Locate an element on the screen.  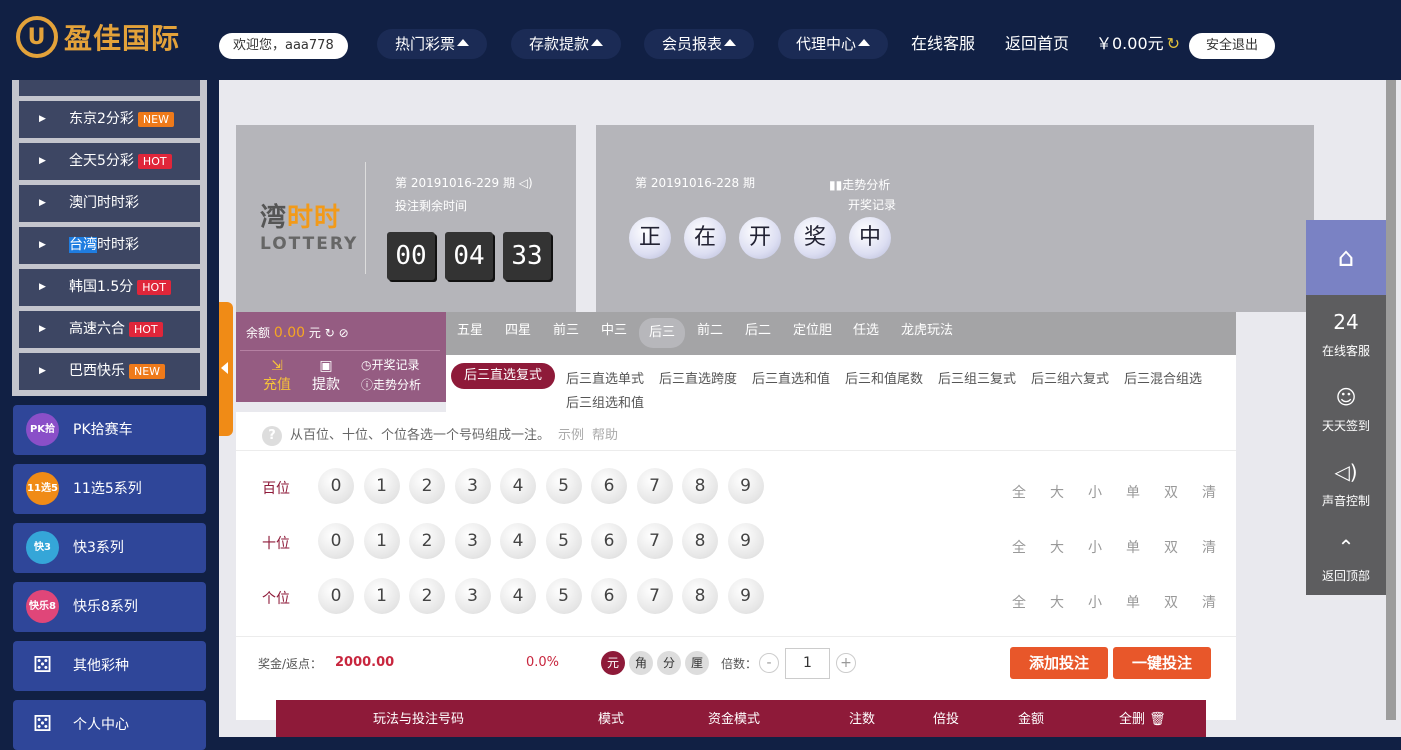
logout-button: 安全退出 is located at coordinates (1232, 46).